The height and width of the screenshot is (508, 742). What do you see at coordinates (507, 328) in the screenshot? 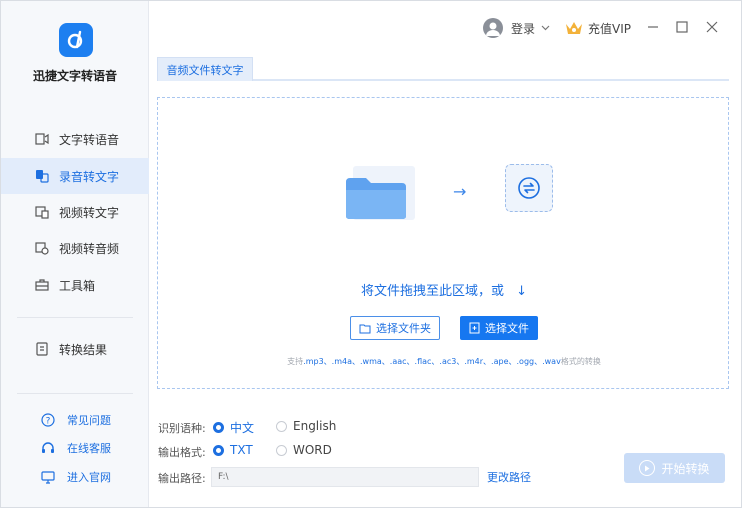
I see `select-file-label: 选择文件` at bounding box center [507, 328].